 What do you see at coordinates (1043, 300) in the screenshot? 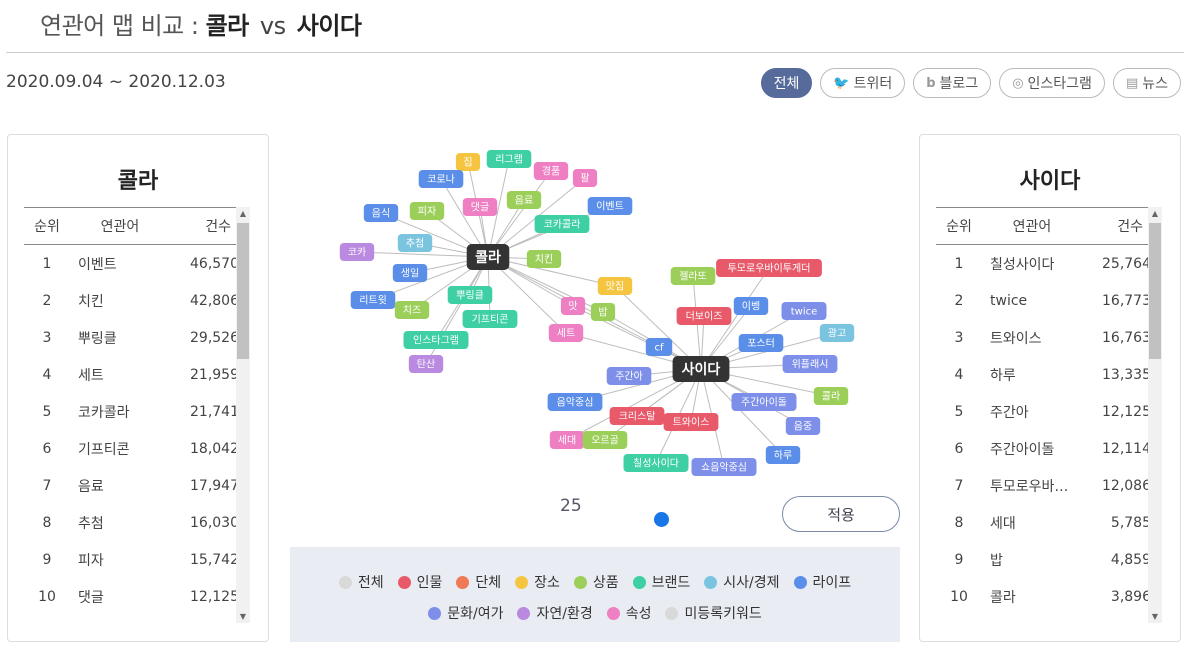
I see `table-row: 2 twice 16,773` at bounding box center [1043, 300].